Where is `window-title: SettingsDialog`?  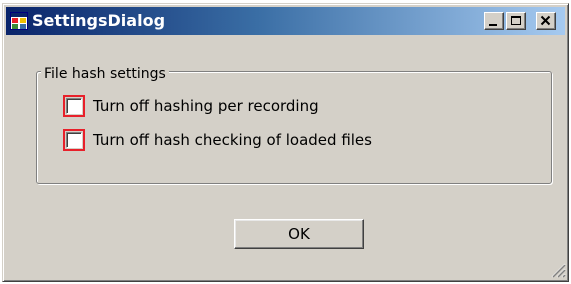 window-title: SettingsDialog is located at coordinates (99, 20).